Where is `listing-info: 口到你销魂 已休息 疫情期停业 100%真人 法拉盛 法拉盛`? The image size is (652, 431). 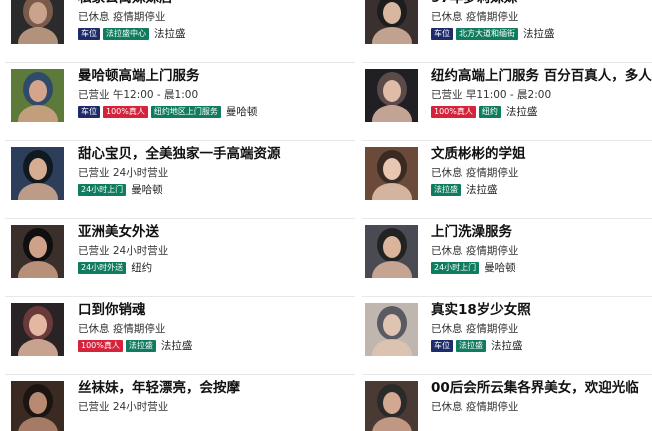 listing-info: 口到你销魂 已休息 疫情期停业 100%真人 法拉盛 法拉盛 is located at coordinates (217, 329).